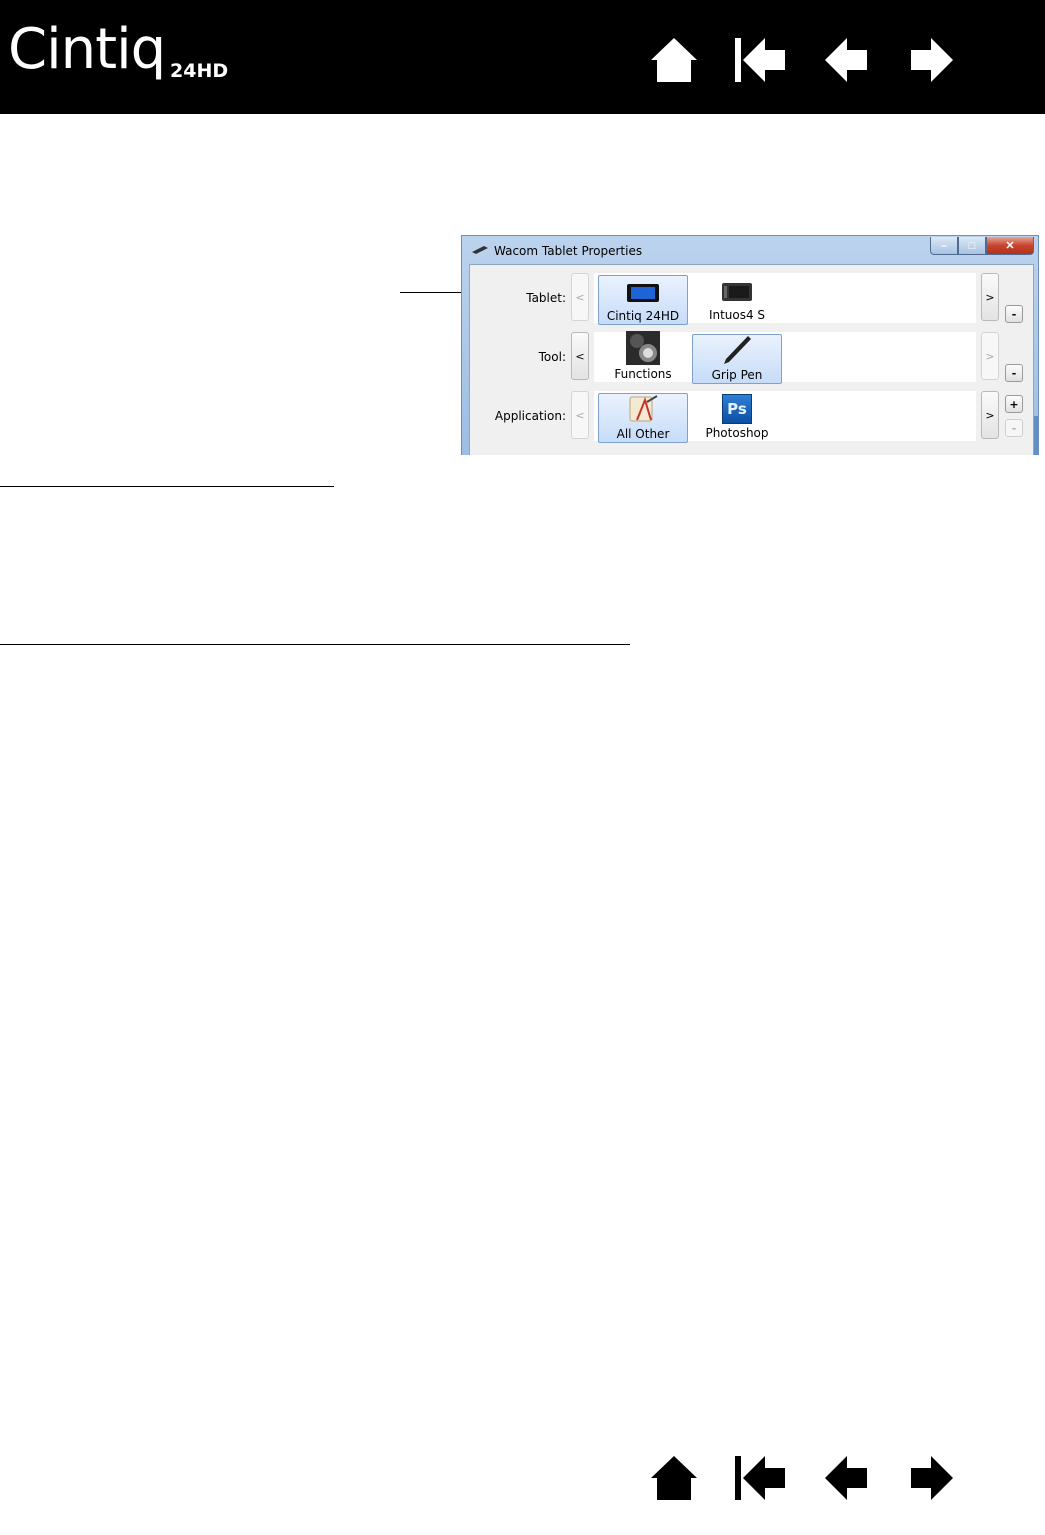 The image size is (1045, 1535). What do you see at coordinates (580, 297) in the screenshot?
I see `tablet-scroll-left-button: <` at bounding box center [580, 297].